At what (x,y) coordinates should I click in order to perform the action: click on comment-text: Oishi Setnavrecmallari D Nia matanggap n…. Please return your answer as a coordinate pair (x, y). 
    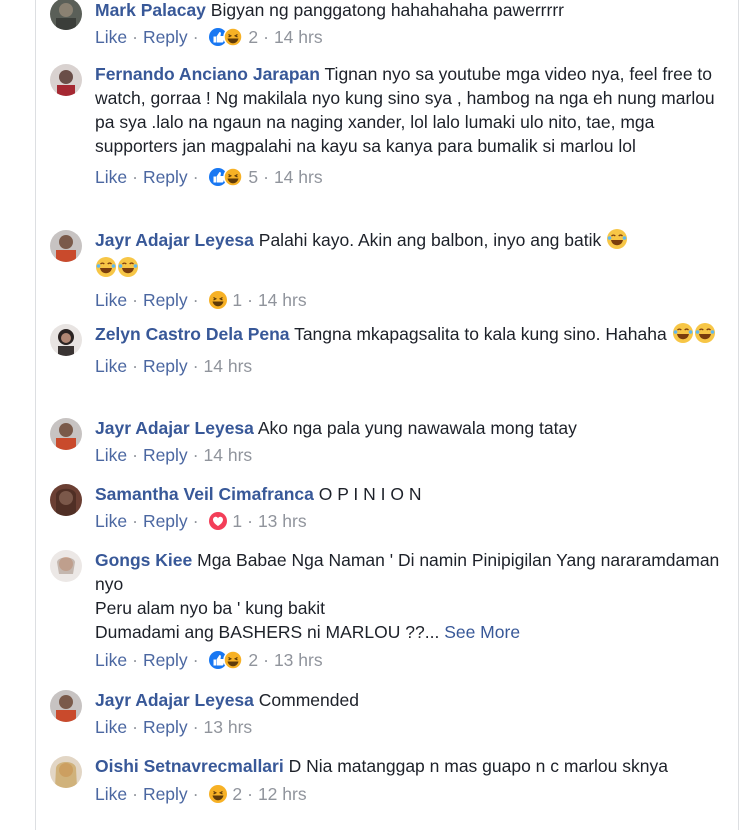
    Looking at the image, I should click on (407, 766).